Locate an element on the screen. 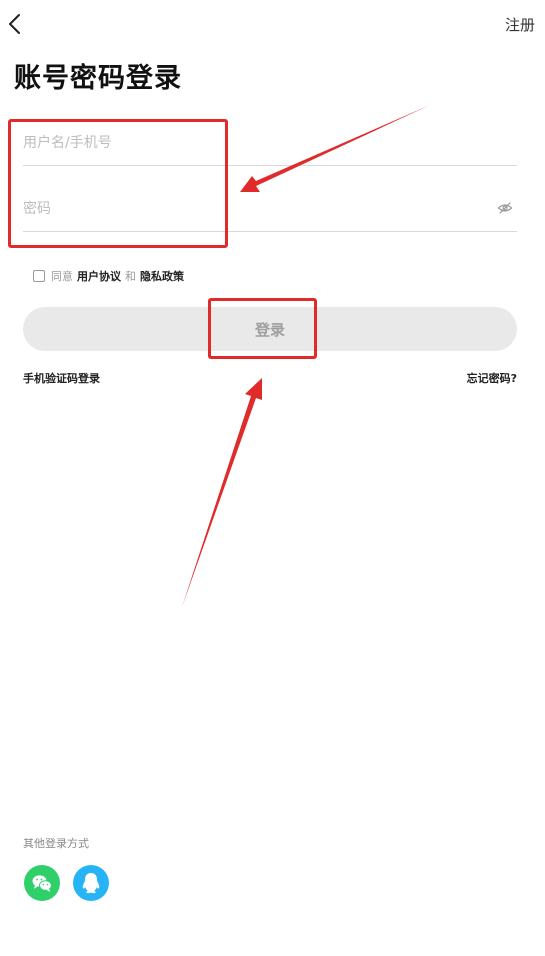  username-input is located at coordinates (270, 142).